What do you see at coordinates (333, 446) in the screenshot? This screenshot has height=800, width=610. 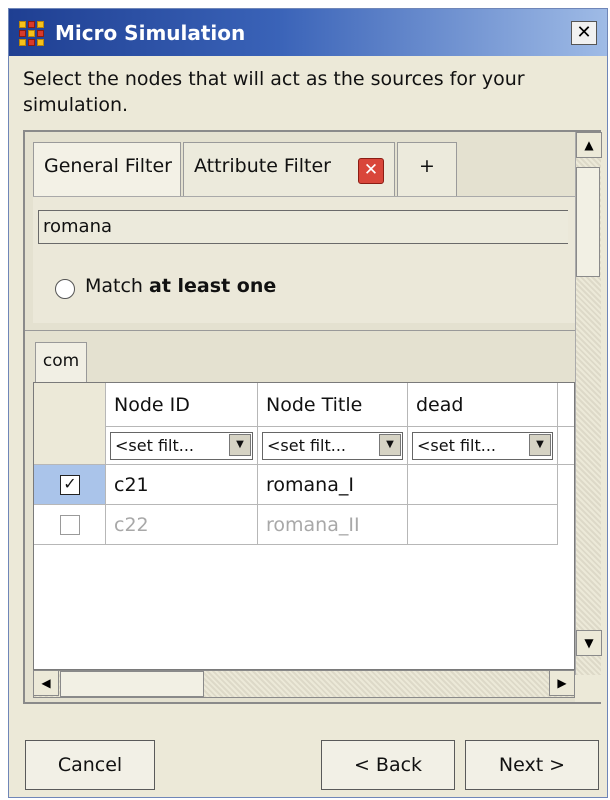 I see `node-title-filter: <set filt... ▼` at bounding box center [333, 446].